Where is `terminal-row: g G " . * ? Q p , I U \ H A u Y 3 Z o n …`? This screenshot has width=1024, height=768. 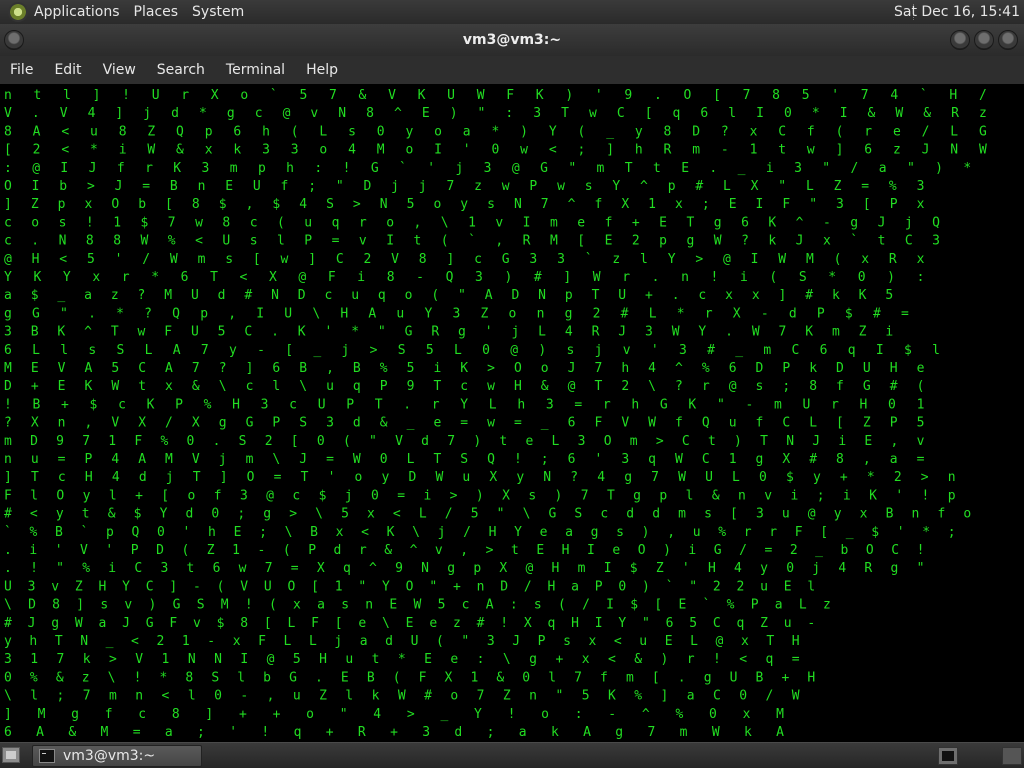 terminal-row: g G " . * ? Q p , I U \ H A u Y 3 Z o n … is located at coordinates (456, 313).